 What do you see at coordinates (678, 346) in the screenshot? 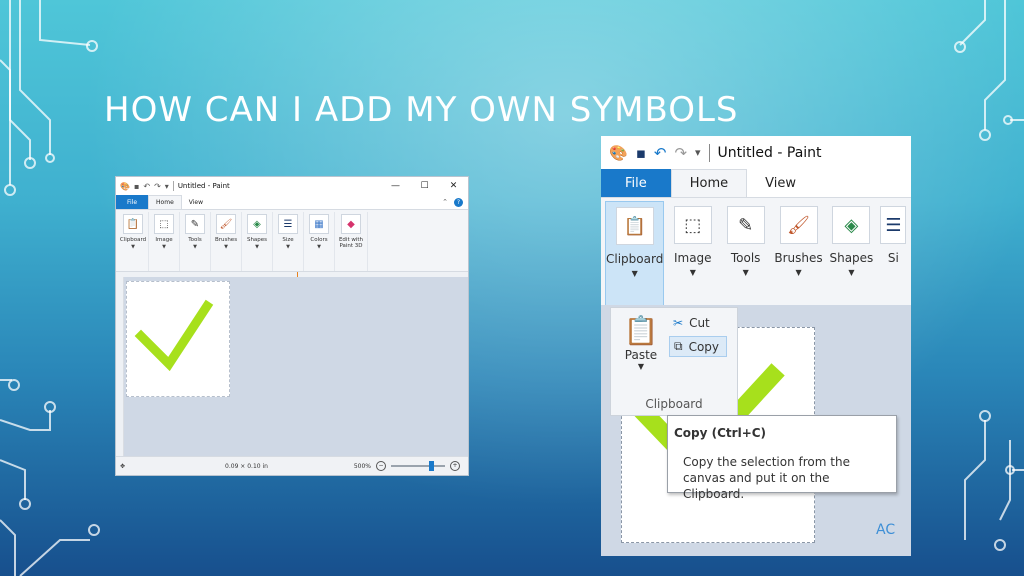
I see `copy-icon: ⧉` at bounding box center [678, 346].